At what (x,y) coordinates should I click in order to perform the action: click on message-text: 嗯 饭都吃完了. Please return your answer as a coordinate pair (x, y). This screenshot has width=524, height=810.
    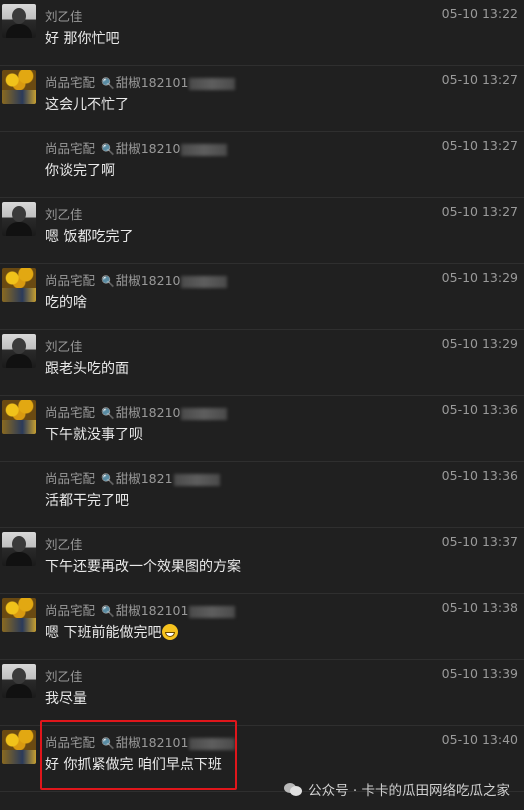
    Looking at the image, I should click on (89, 236).